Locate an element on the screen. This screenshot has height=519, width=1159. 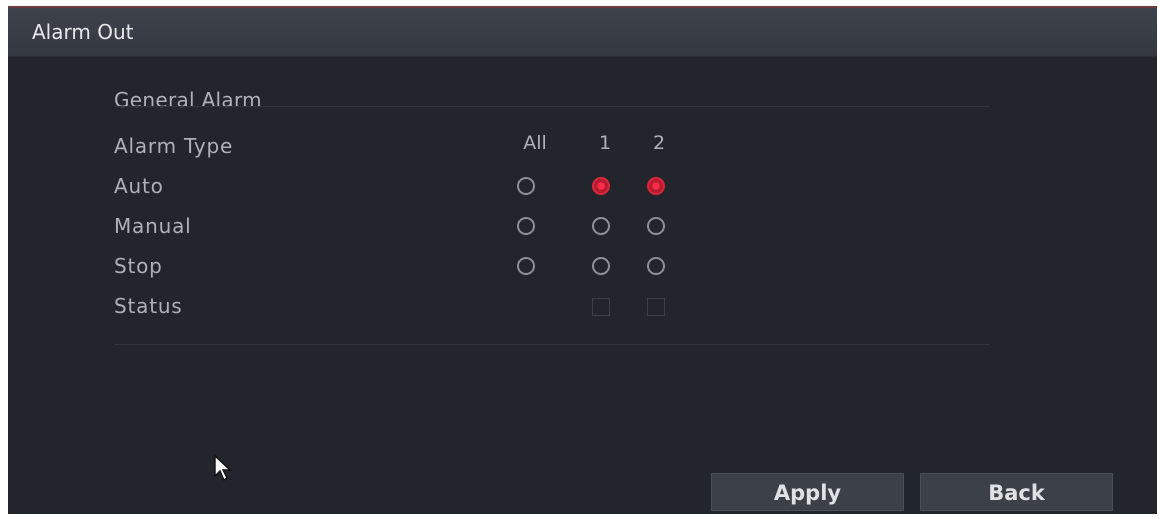
section-title-general-alarm: General Alarm is located at coordinates (188, 100).